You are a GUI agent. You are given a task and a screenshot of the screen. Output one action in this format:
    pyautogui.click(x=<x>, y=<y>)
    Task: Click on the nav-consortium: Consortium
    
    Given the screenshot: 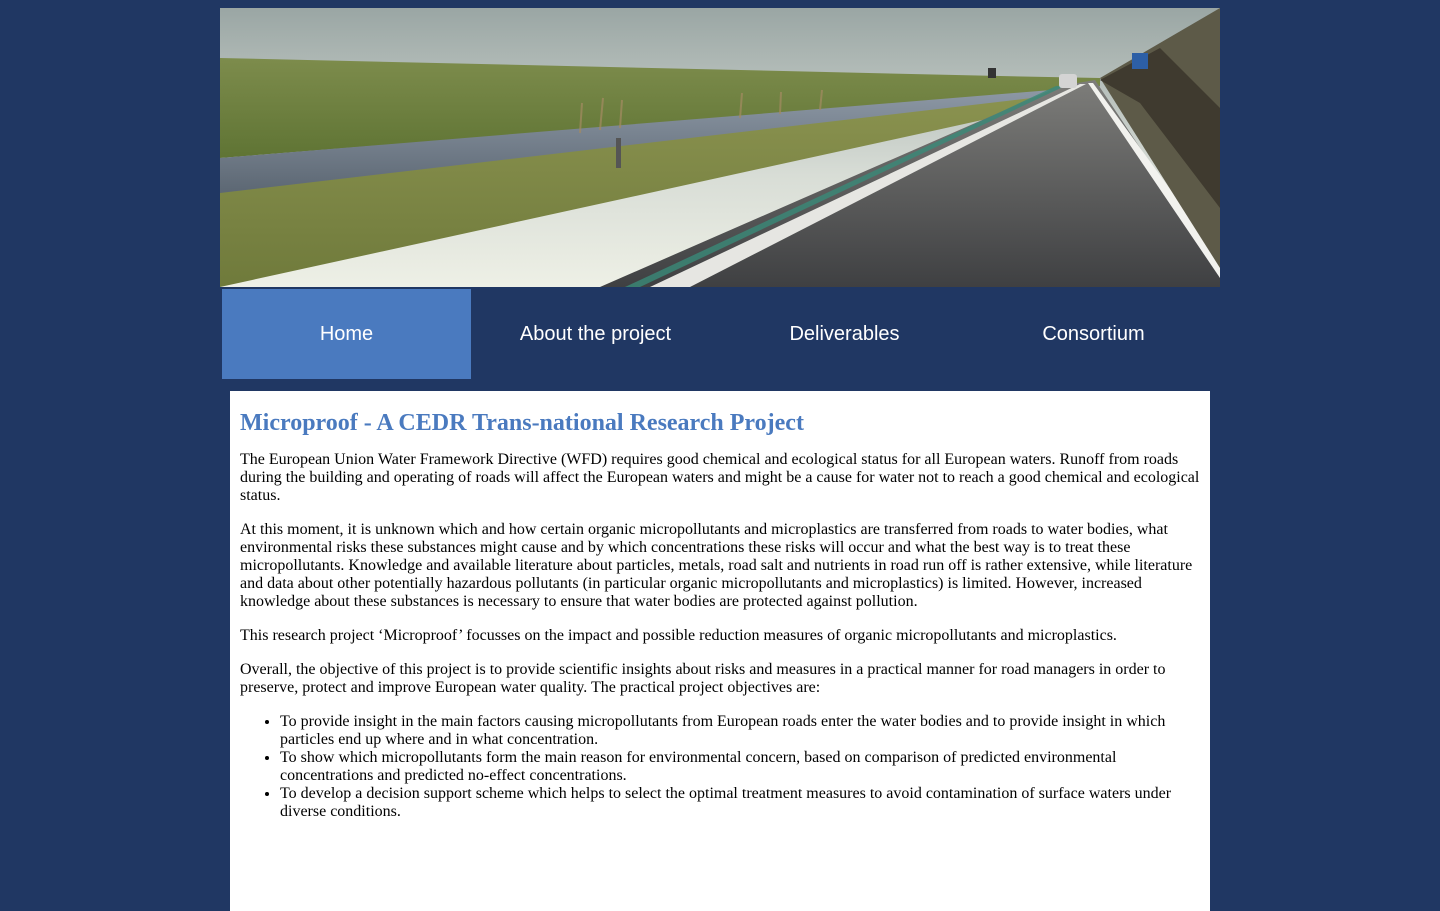 What is the action you would take?
    pyautogui.click(x=1093, y=334)
    